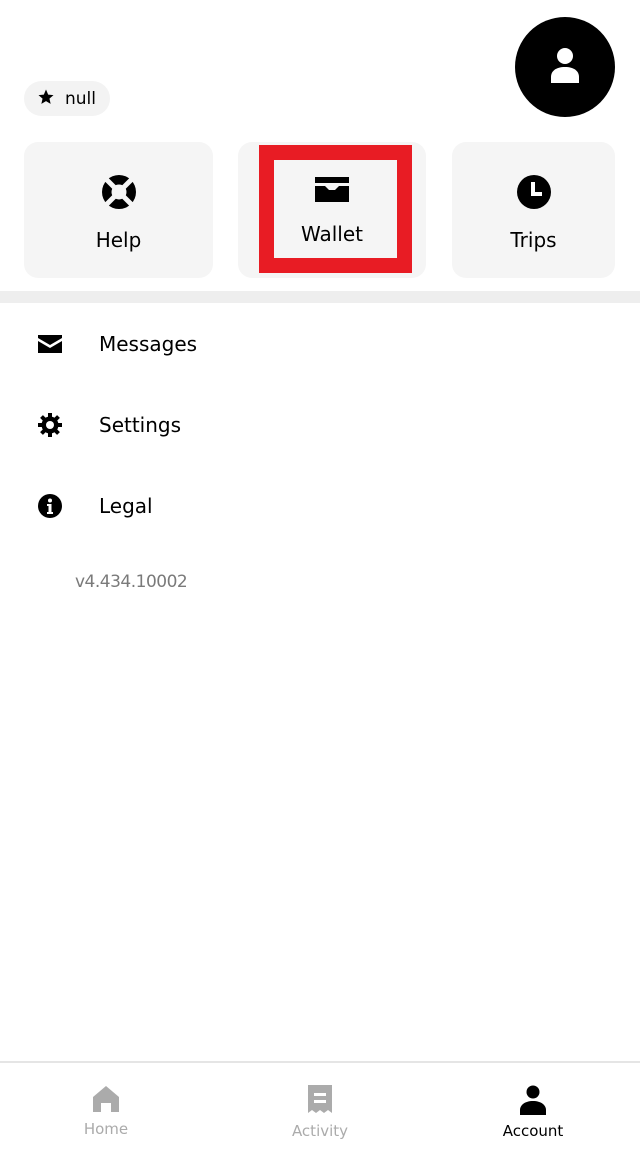  Describe the element at coordinates (50, 425) in the screenshot. I see `gear-icon` at that location.